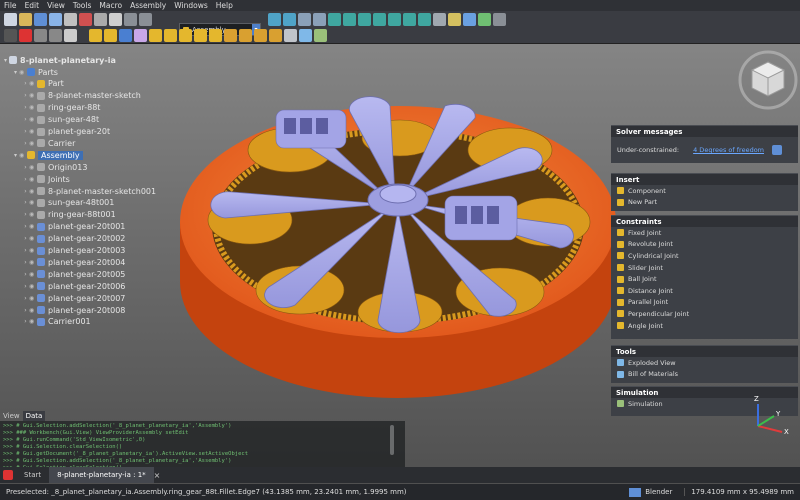 The image size is (800, 500). Describe the element at coordinates (73, 239) in the screenshot. I see `tree-item: › ◉ planet-gear-20t002` at that location.